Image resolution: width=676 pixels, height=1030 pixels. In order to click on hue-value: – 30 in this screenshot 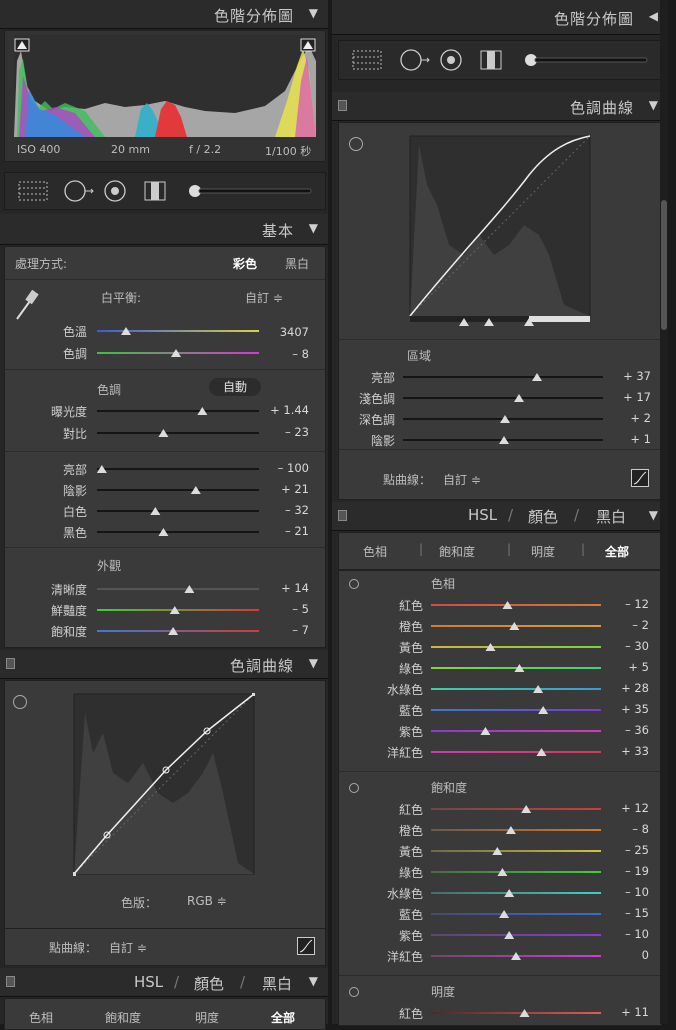, I will do `click(622, 646)`.